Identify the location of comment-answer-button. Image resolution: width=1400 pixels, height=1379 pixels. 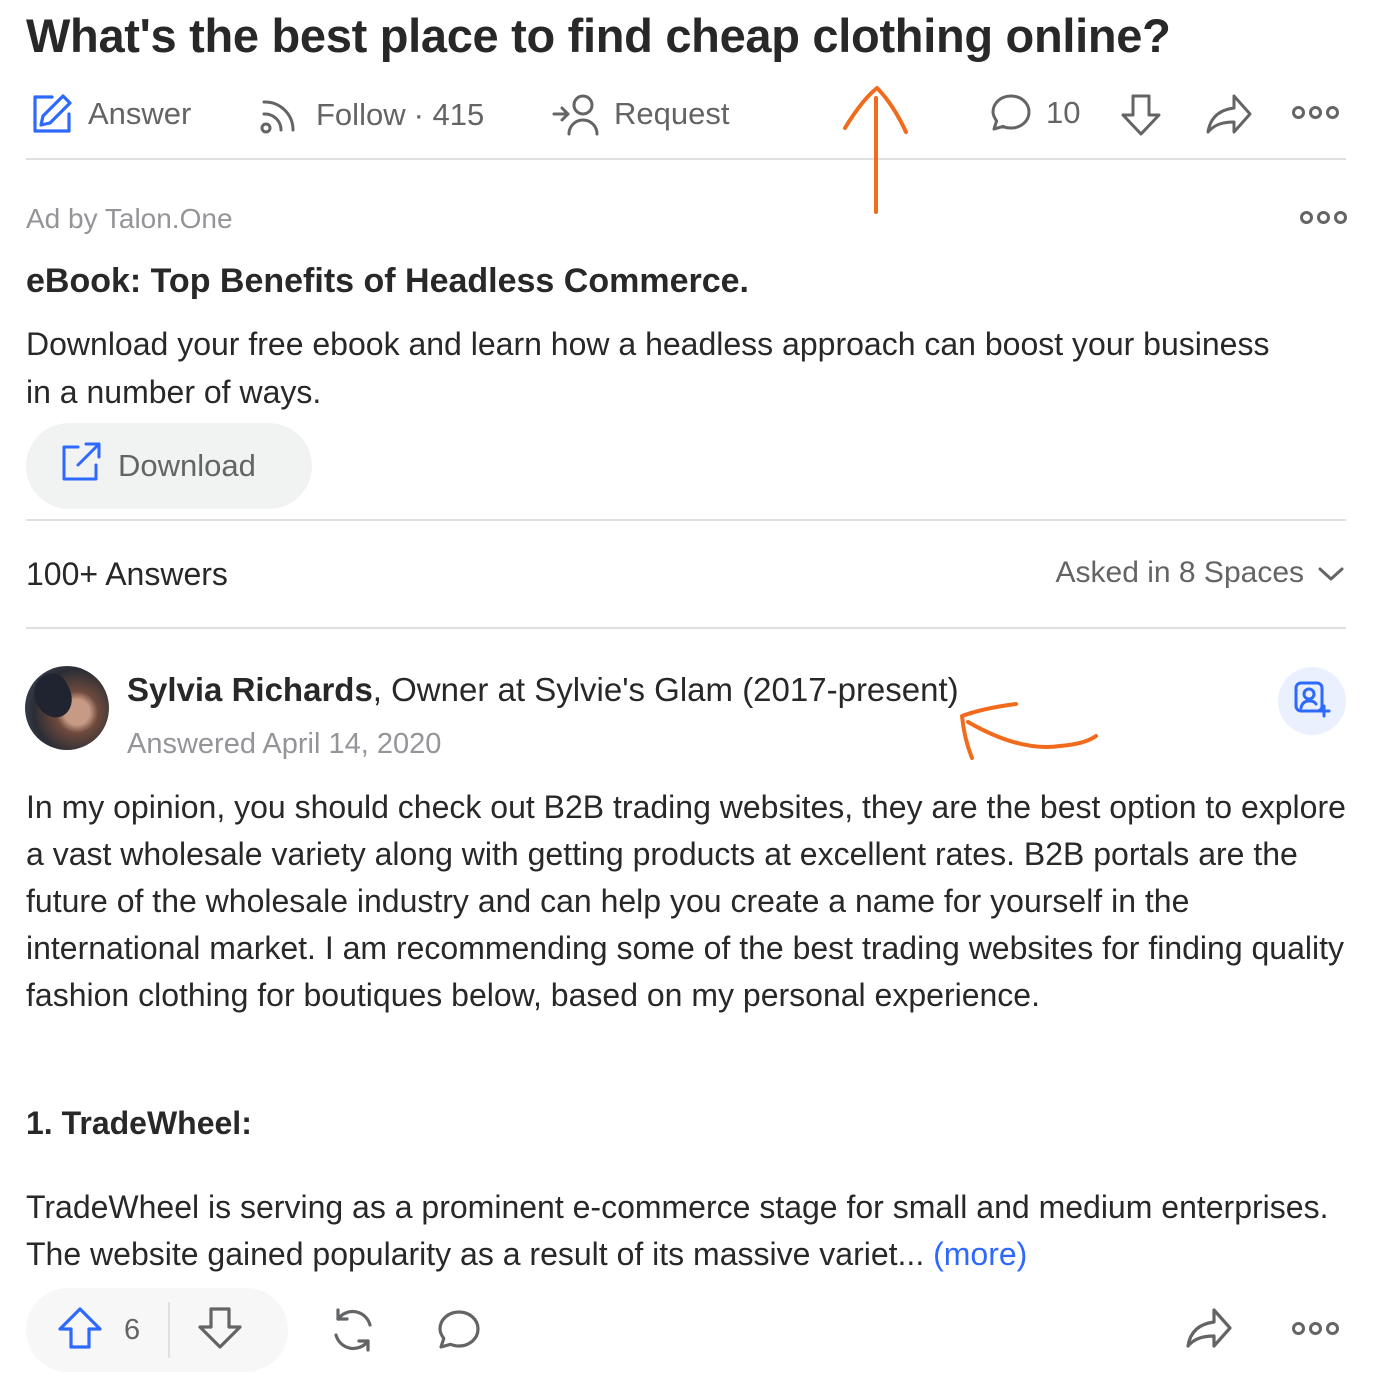
(459, 1332).